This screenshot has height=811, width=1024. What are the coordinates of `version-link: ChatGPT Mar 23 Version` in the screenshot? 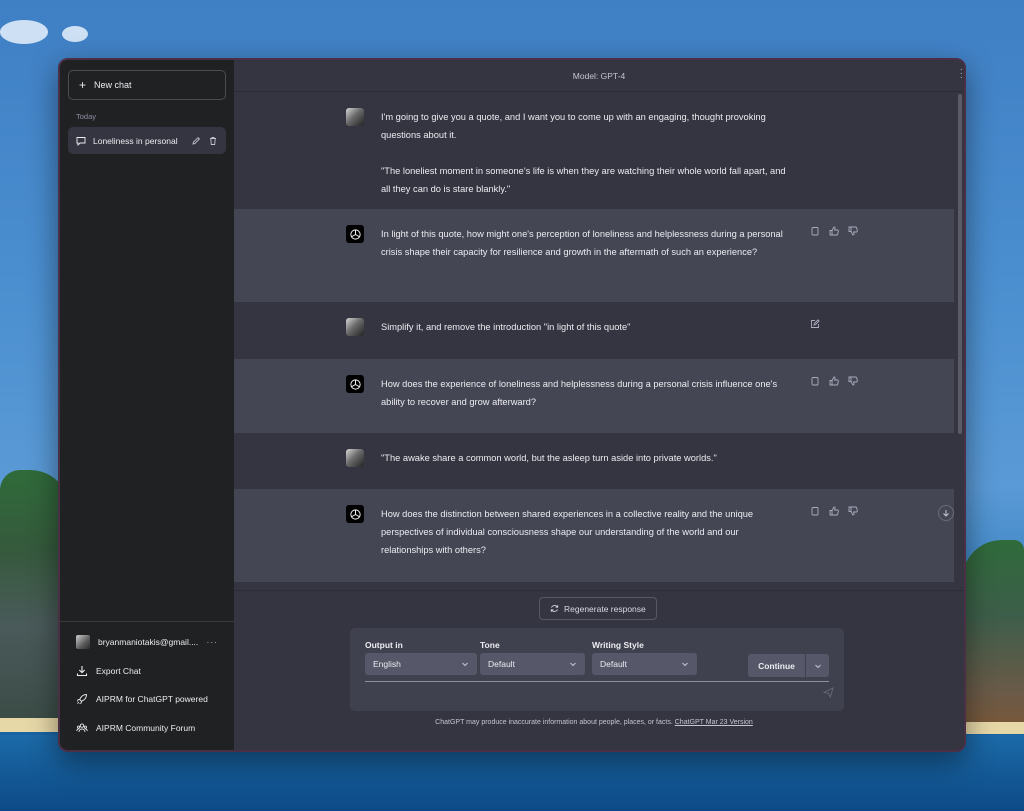 It's located at (714, 722).